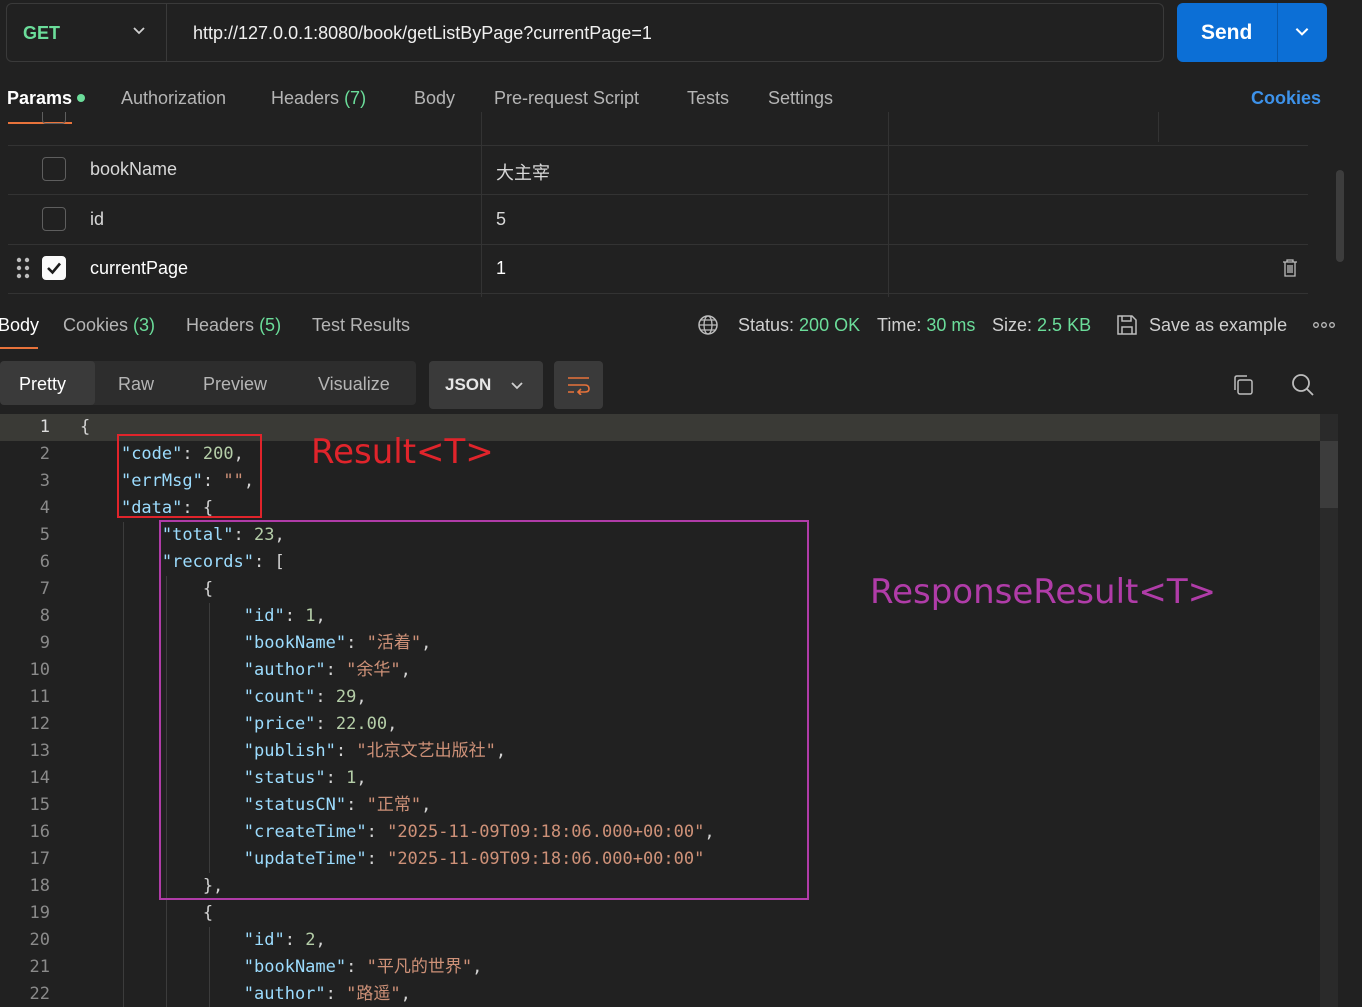 Image resolution: width=1362 pixels, height=1007 pixels. Describe the element at coordinates (235, 384) in the screenshot. I see `view-preview: Preview` at that location.